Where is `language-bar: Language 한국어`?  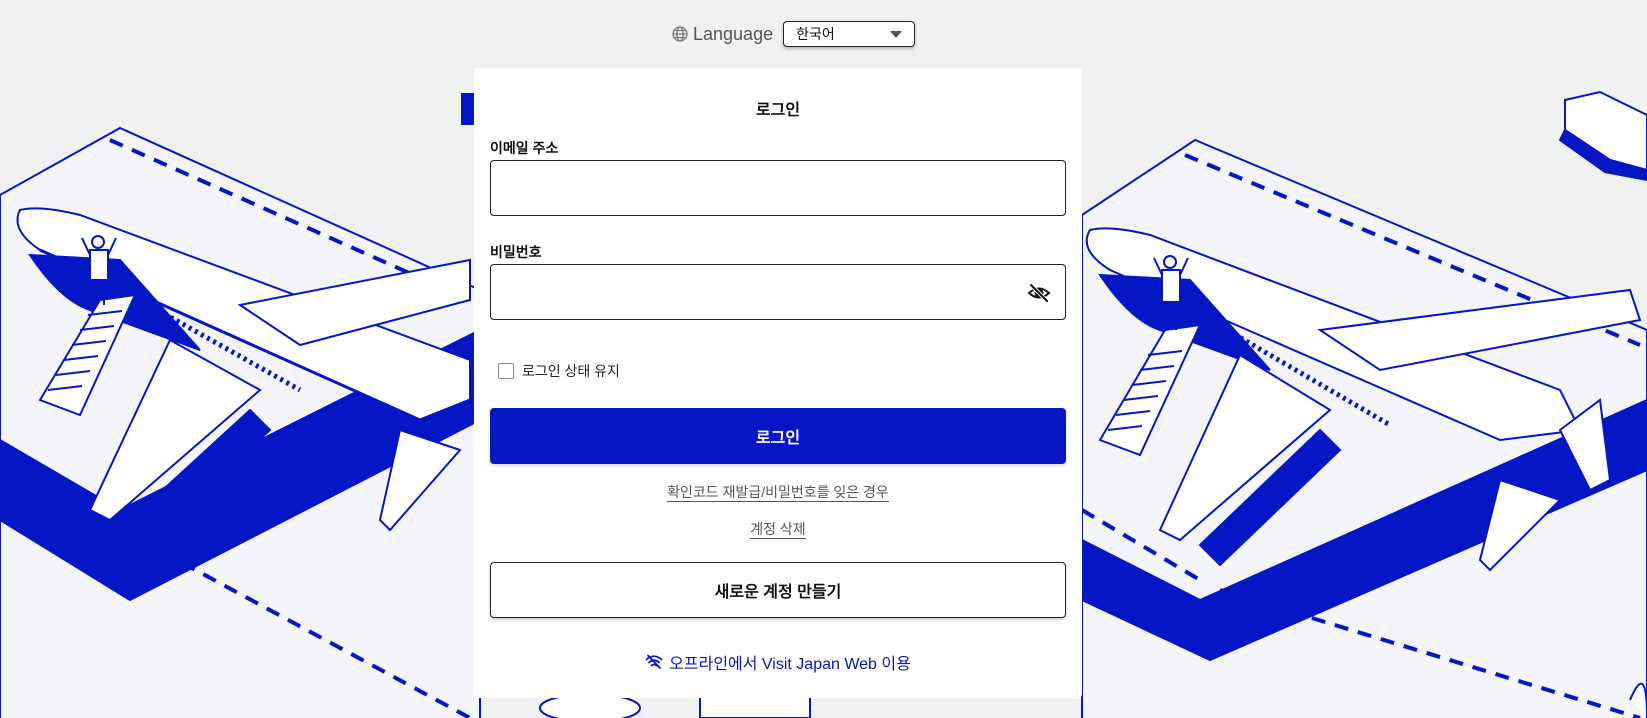
language-bar: Language 한국어 is located at coordinates (794, 34).